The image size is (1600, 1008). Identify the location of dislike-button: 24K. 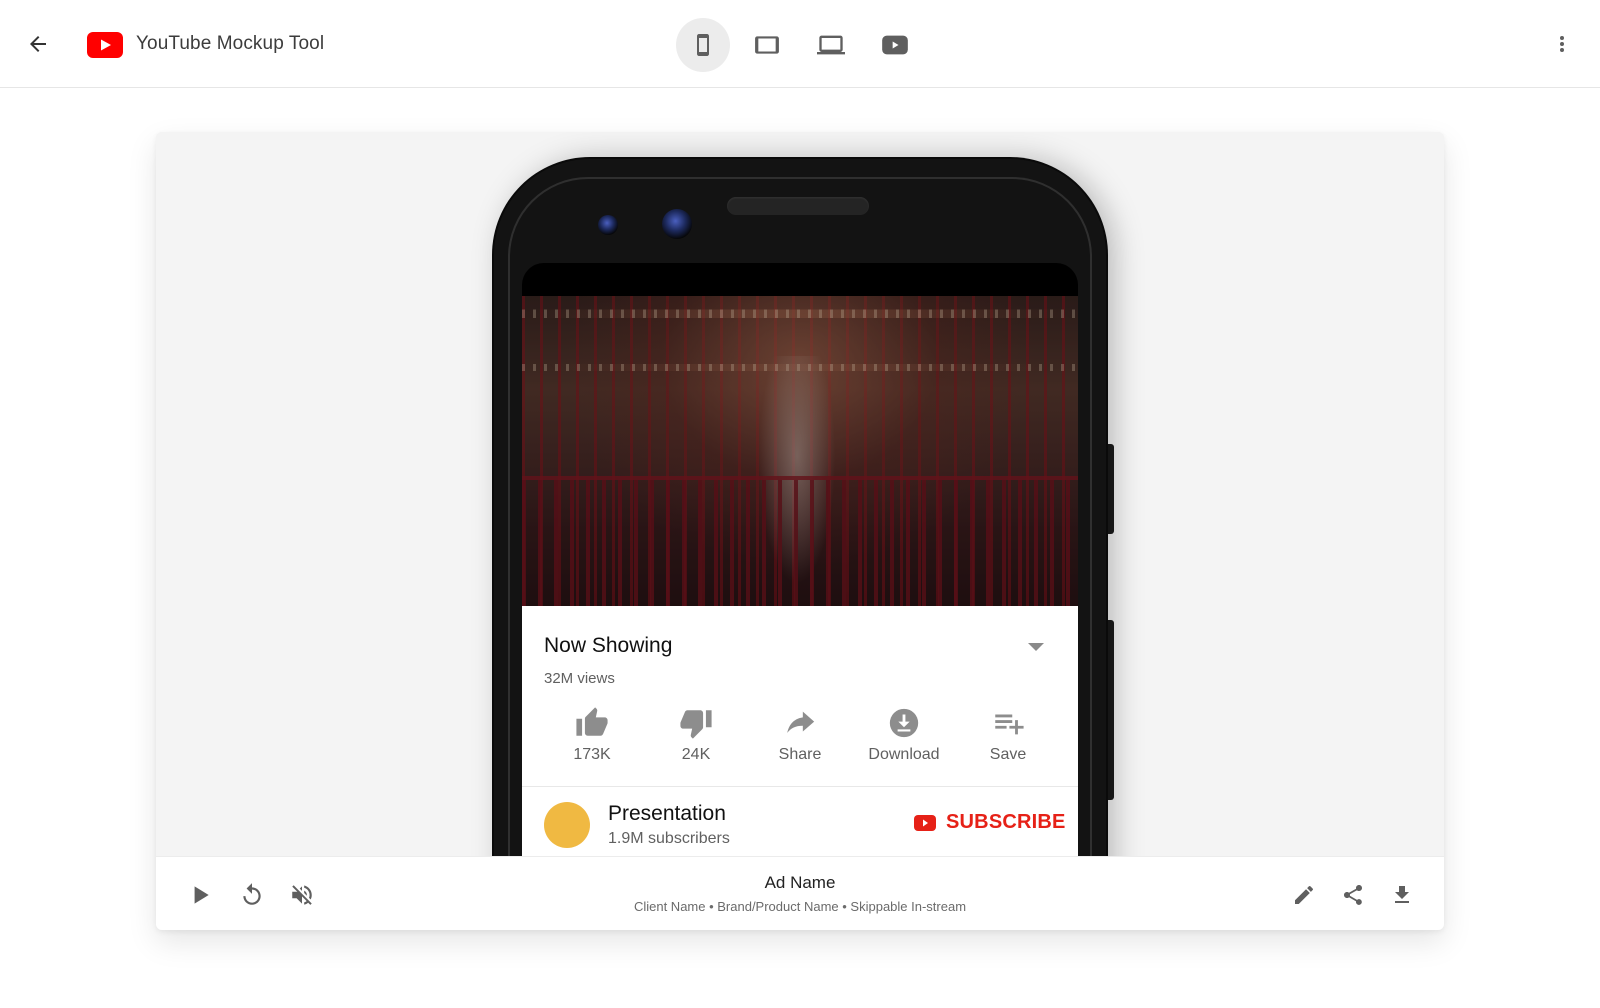
(696, 735).